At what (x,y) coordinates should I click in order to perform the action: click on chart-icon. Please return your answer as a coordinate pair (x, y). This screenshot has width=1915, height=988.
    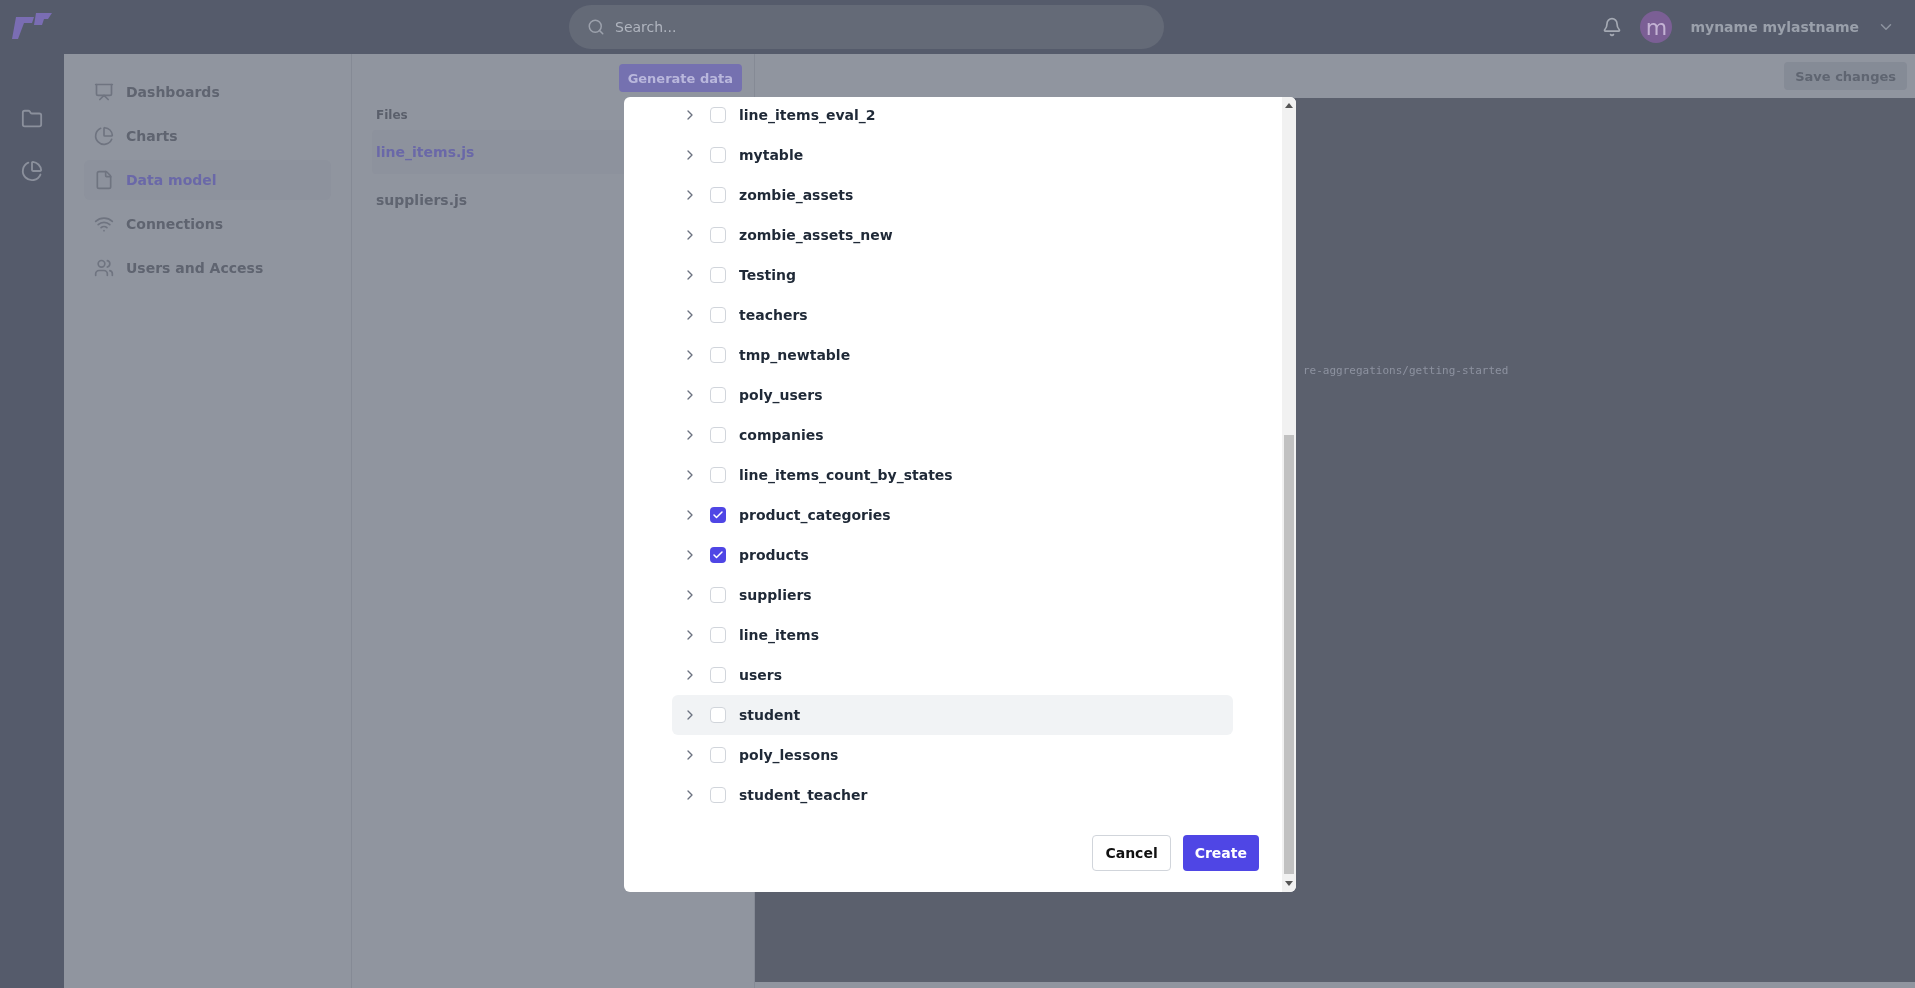
    Looking at the image, I should click on (32, 171).